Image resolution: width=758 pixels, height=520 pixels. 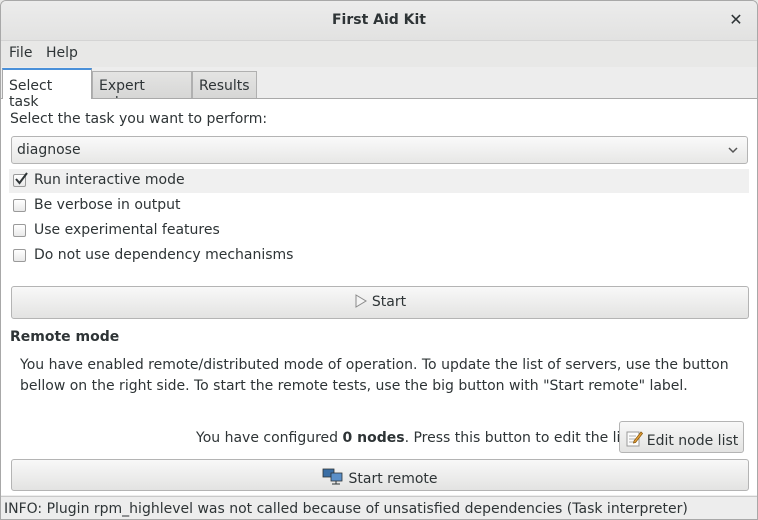 I want to click on menu-help: Help, so click(x=62, y=53).